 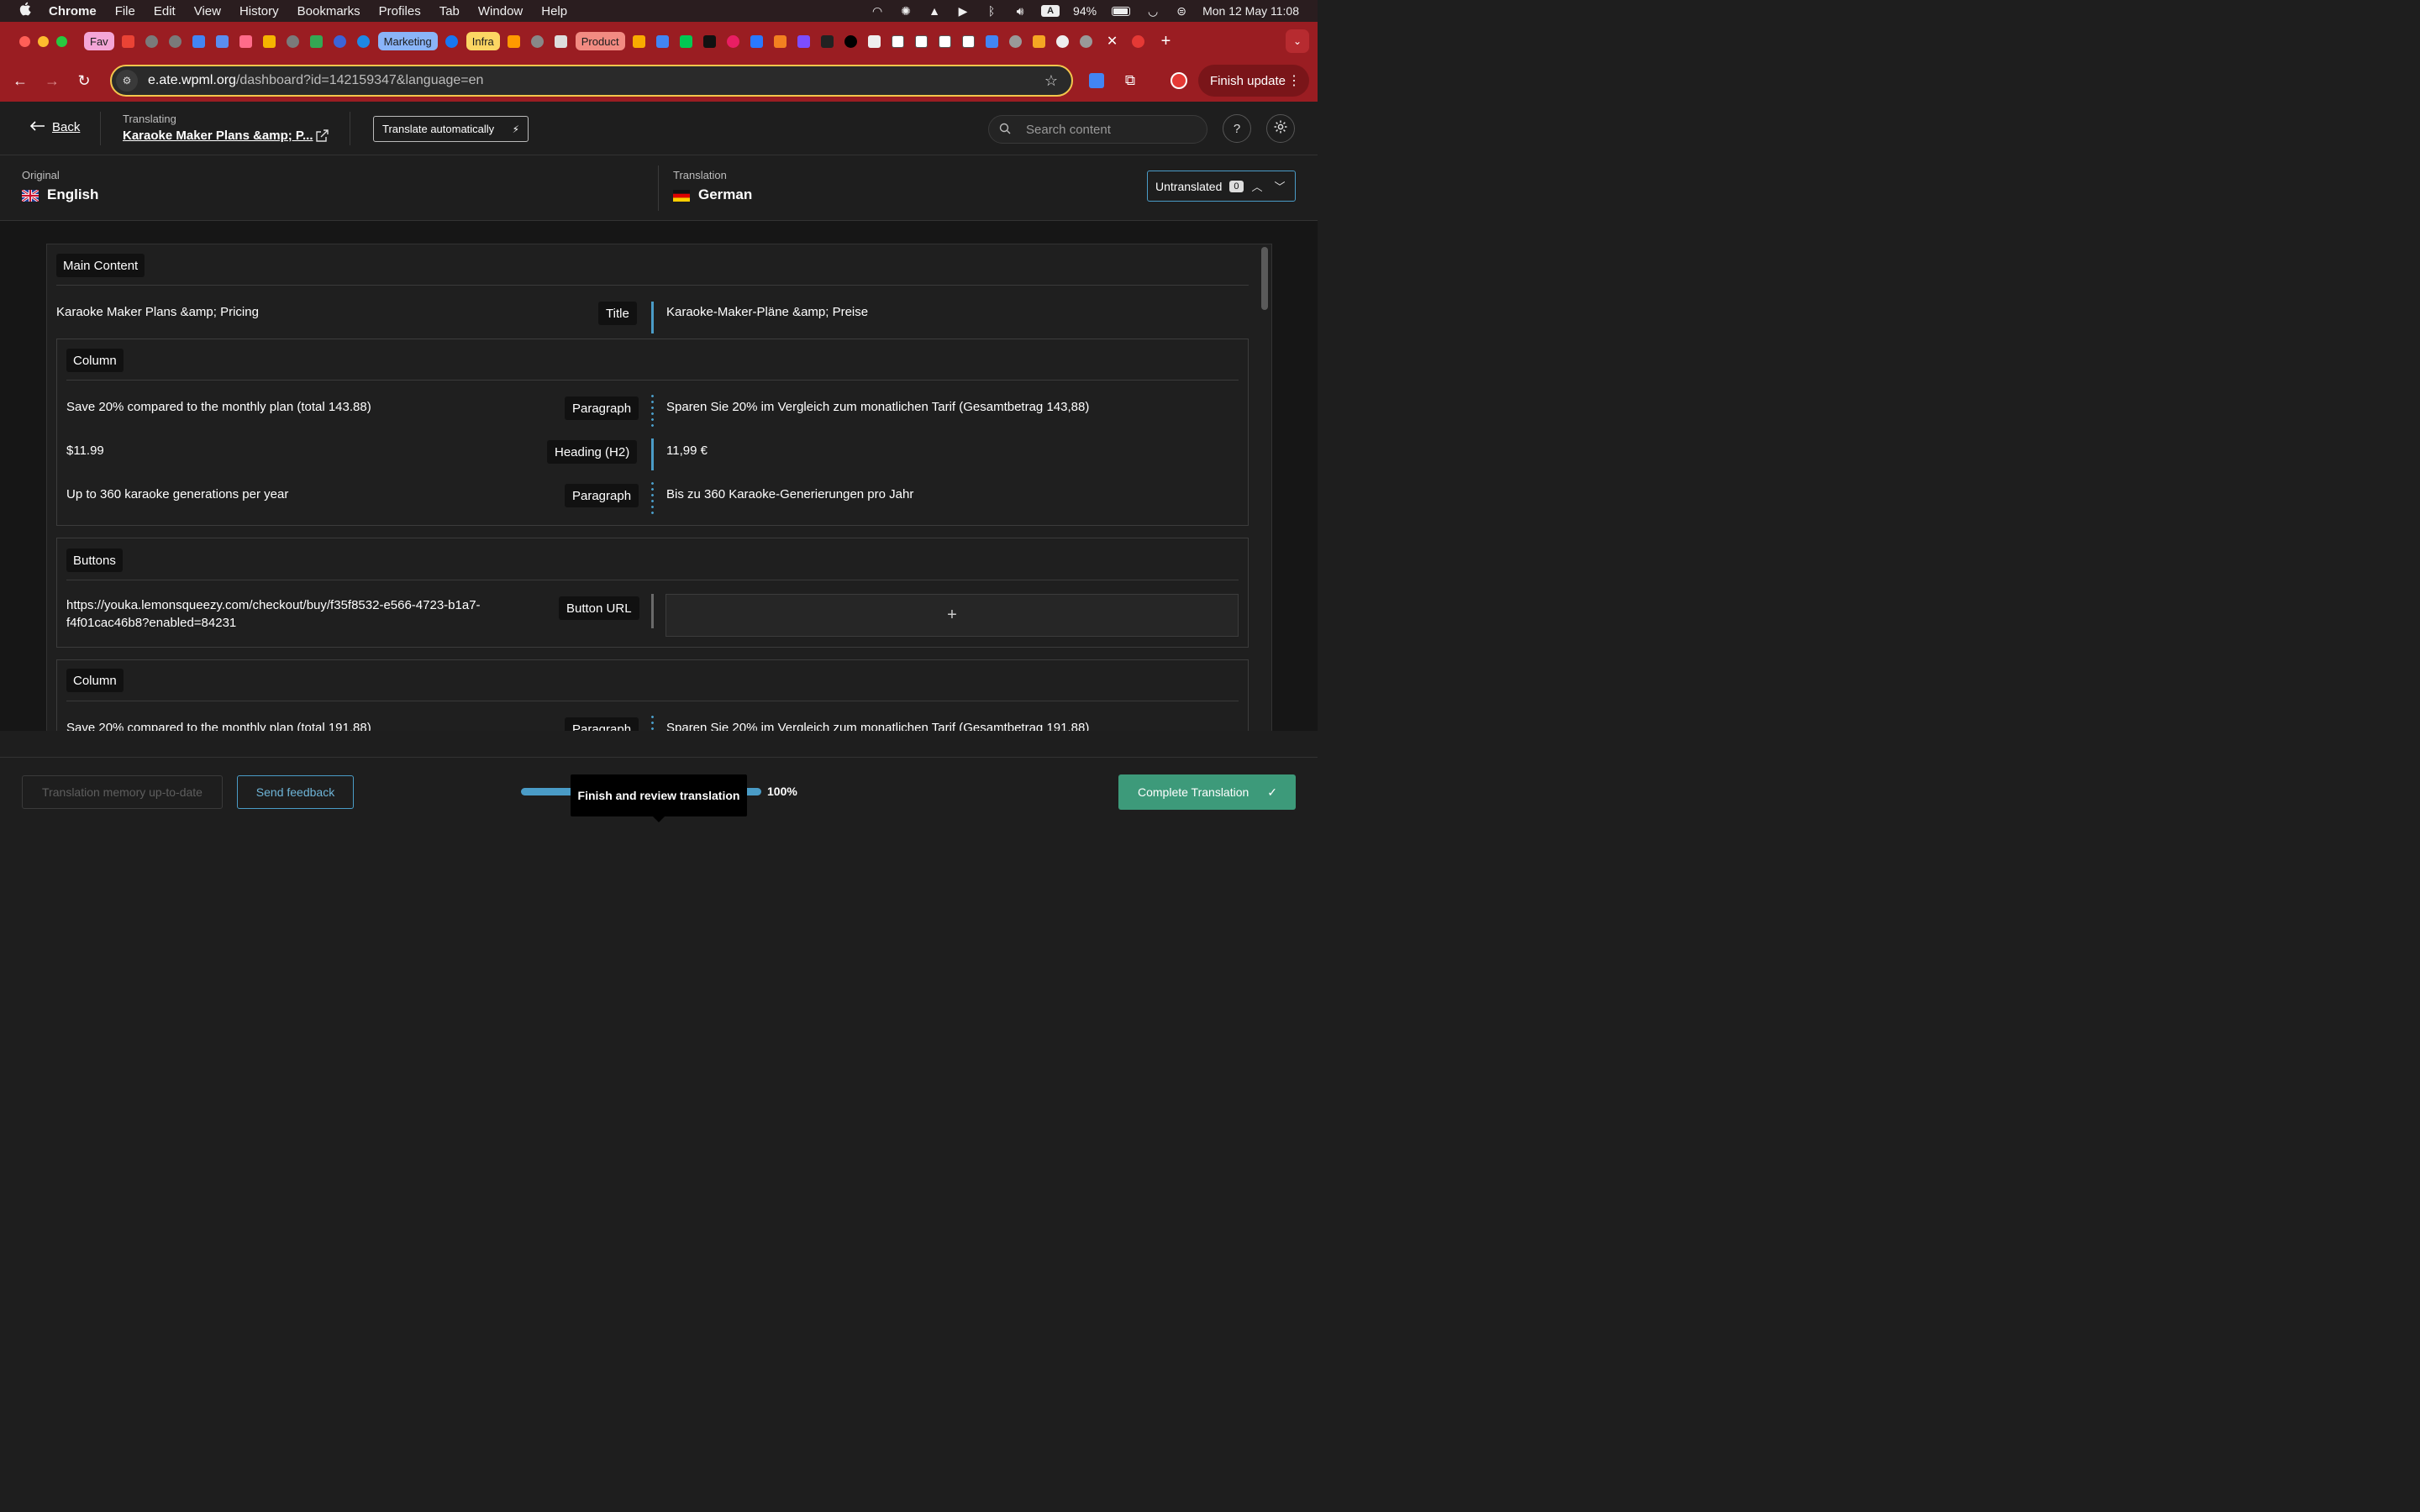 I want to click on play-icon: ▶, so click(x=963, y=11).